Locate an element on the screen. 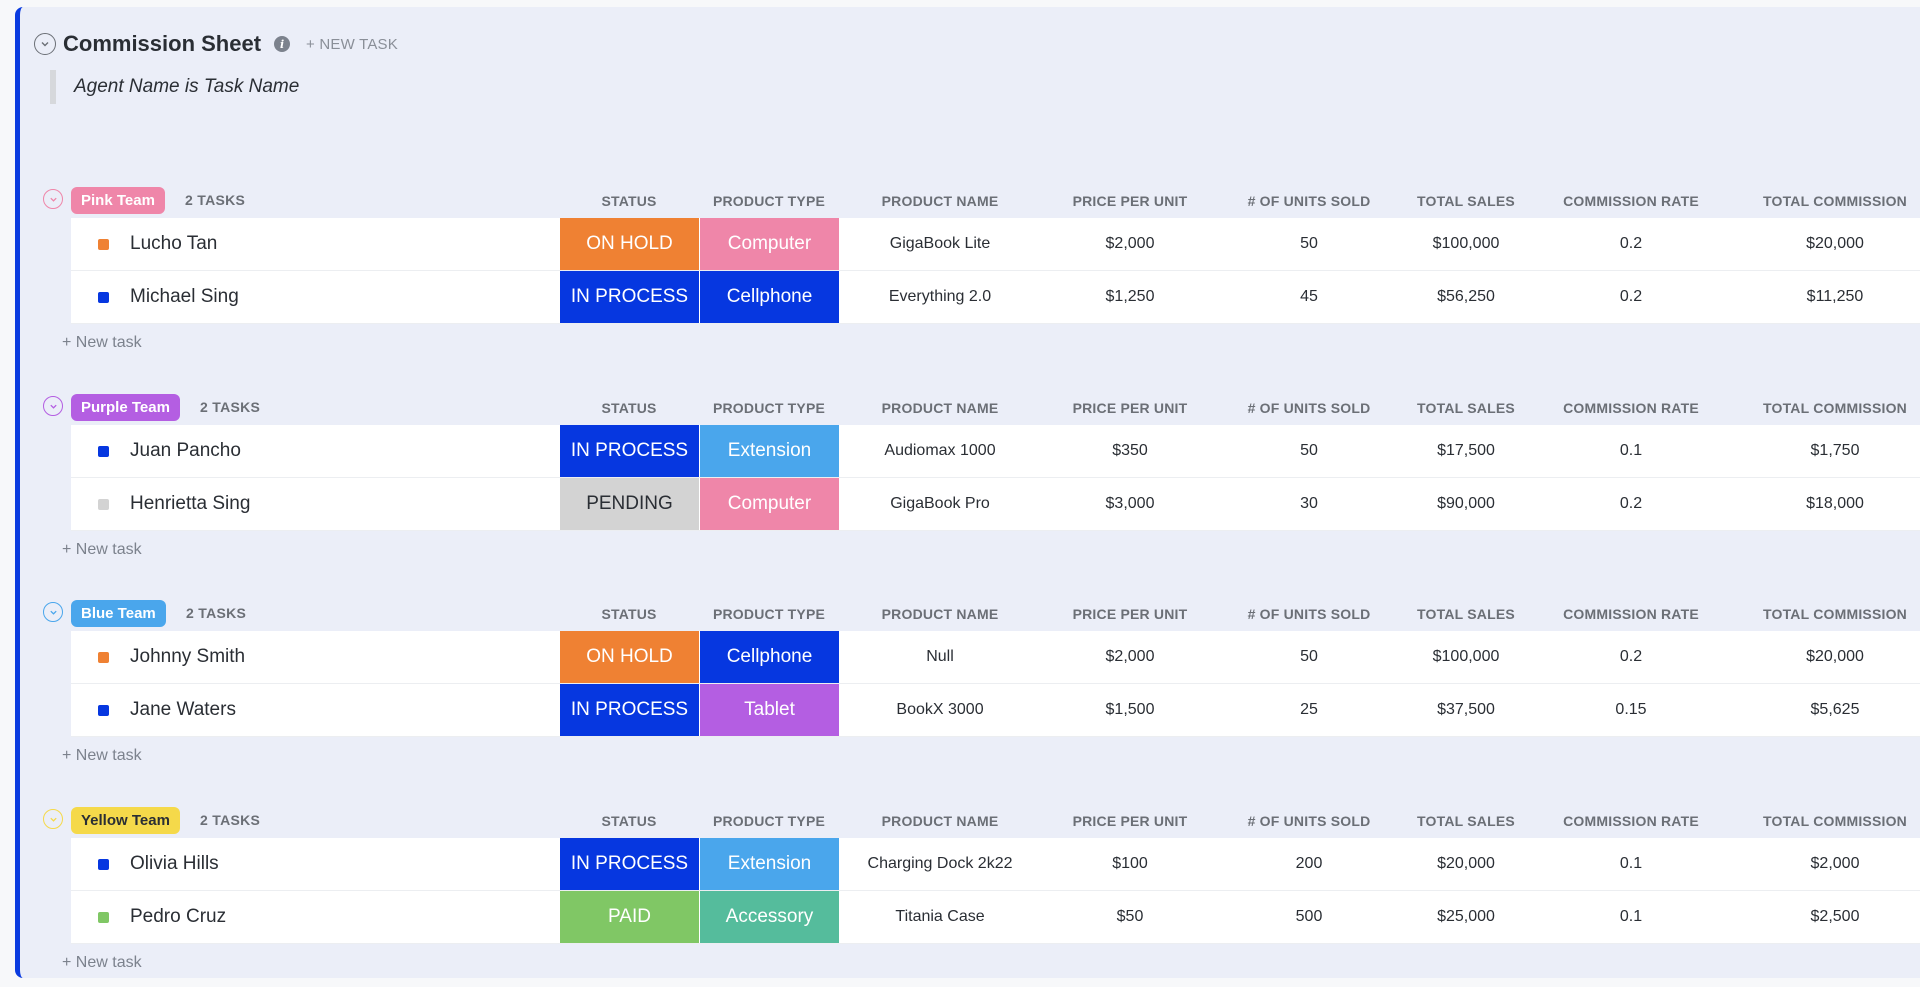 This screenshot has width=1920, height=987. product-name-cell: GigaBook Pro is located at coordinates (940, 504).